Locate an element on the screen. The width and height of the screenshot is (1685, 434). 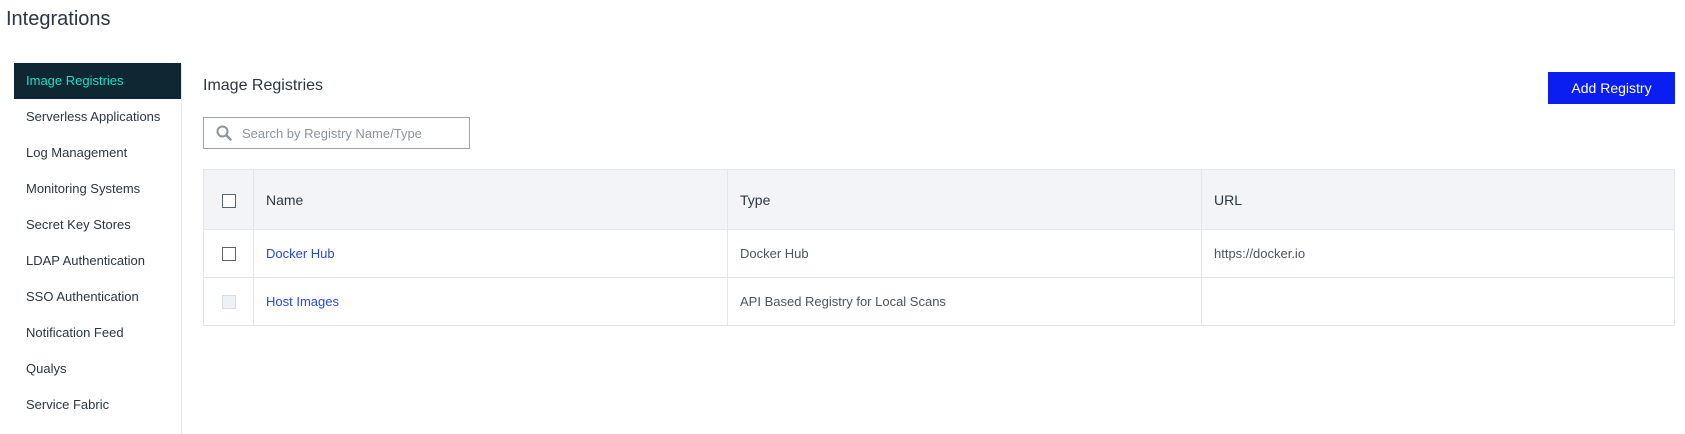
table-header-row: Name Type URL is located at coordinates (939, 199).